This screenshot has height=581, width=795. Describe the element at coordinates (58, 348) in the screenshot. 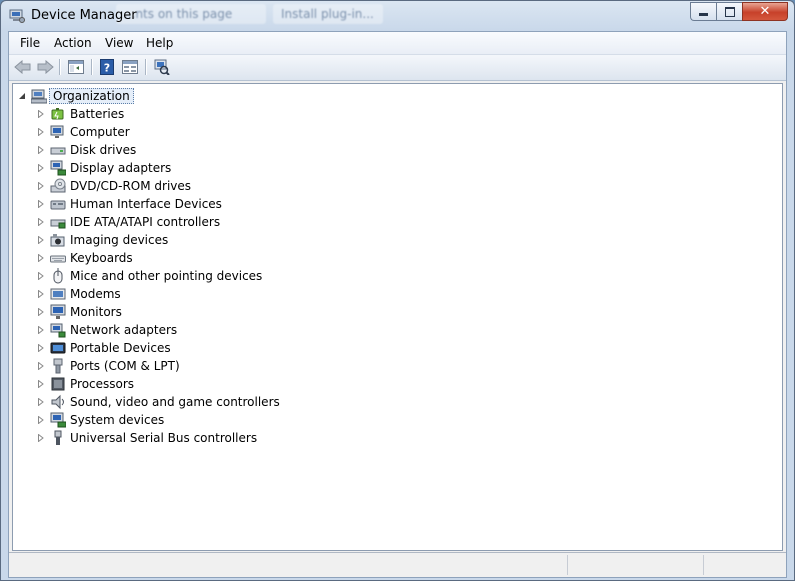

I see `portable-device-icon` at that location.